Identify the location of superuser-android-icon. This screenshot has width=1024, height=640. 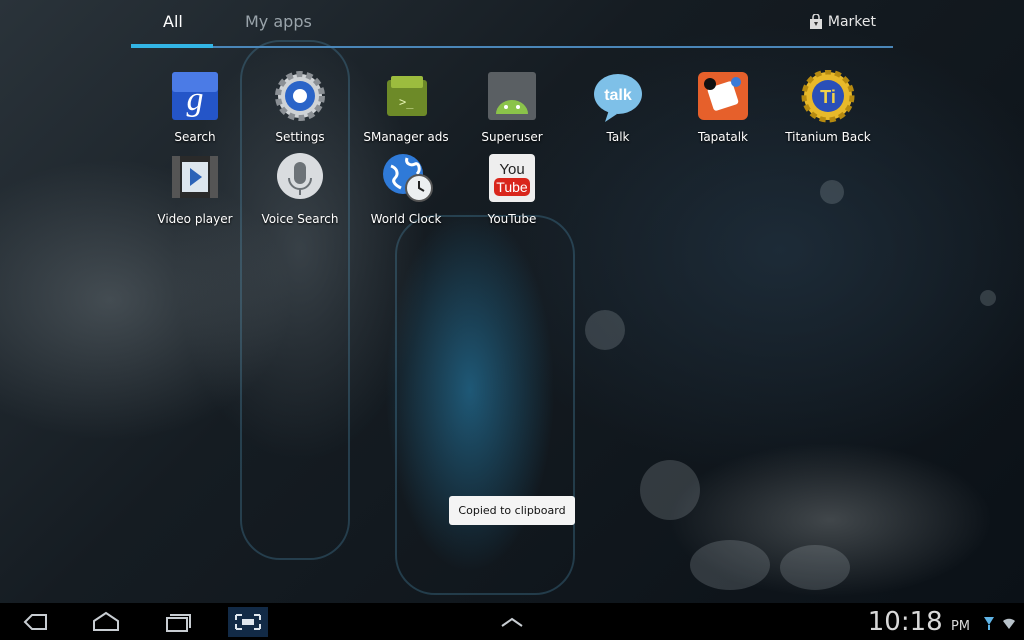
(512, 97).